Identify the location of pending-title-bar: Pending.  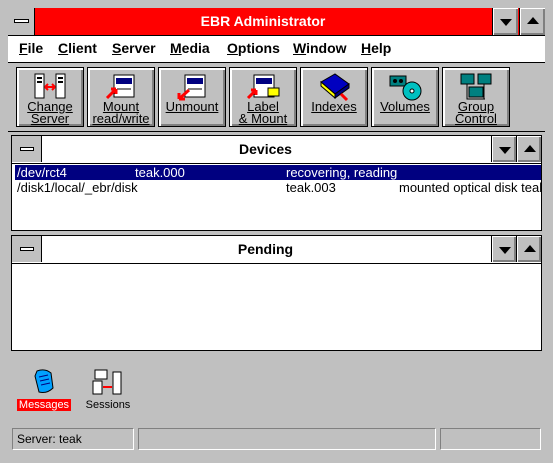
(276, 250).